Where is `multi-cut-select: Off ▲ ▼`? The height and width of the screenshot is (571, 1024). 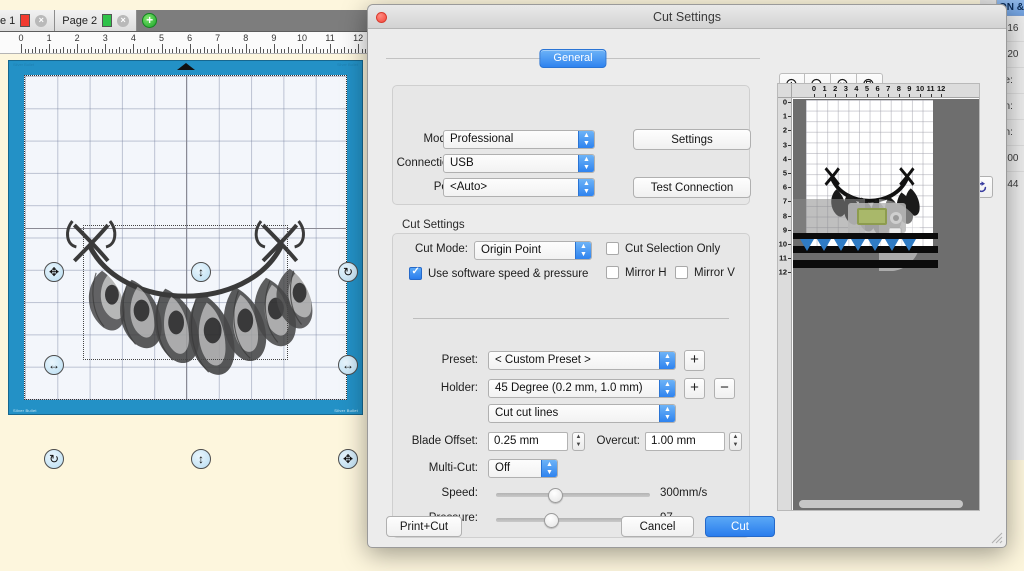 multi-cut-select: Off ▲ ▼ is located at coordinates (523, 468).